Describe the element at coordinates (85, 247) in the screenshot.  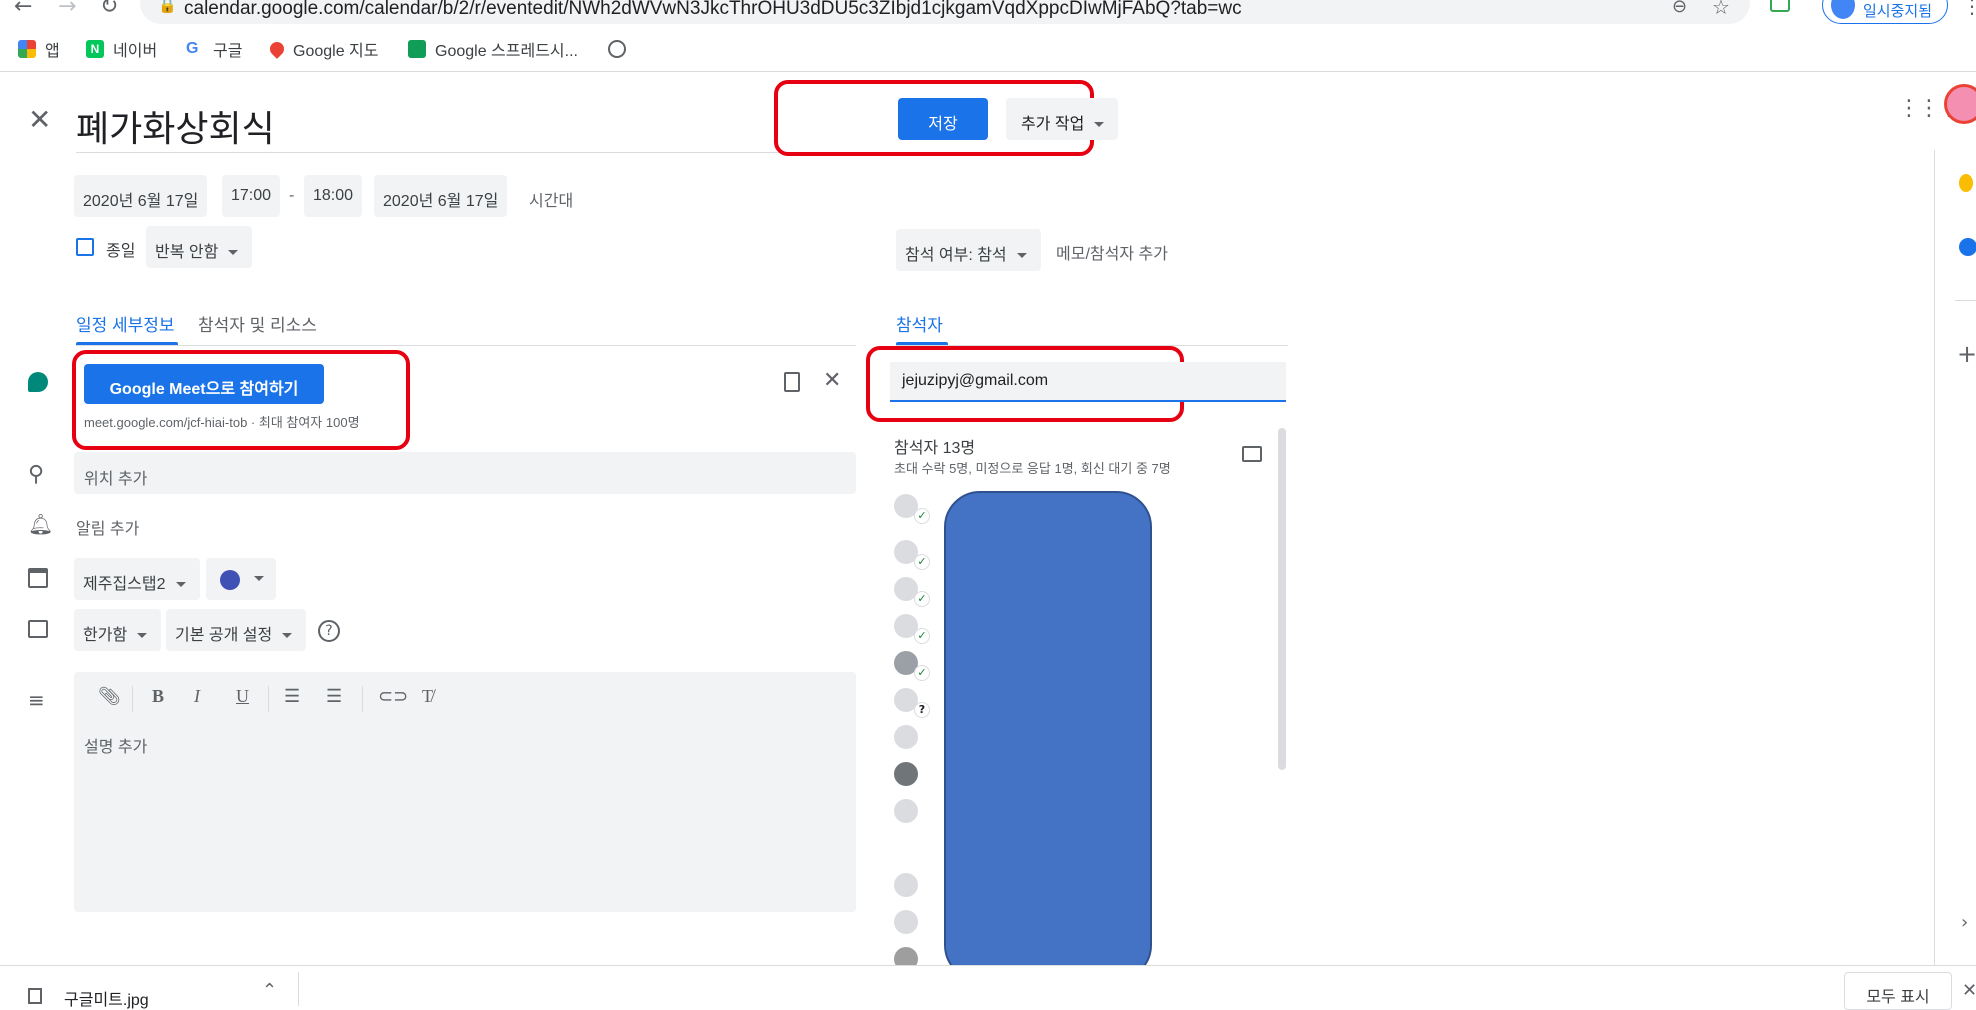
I see `allday-checkbox` at that location.